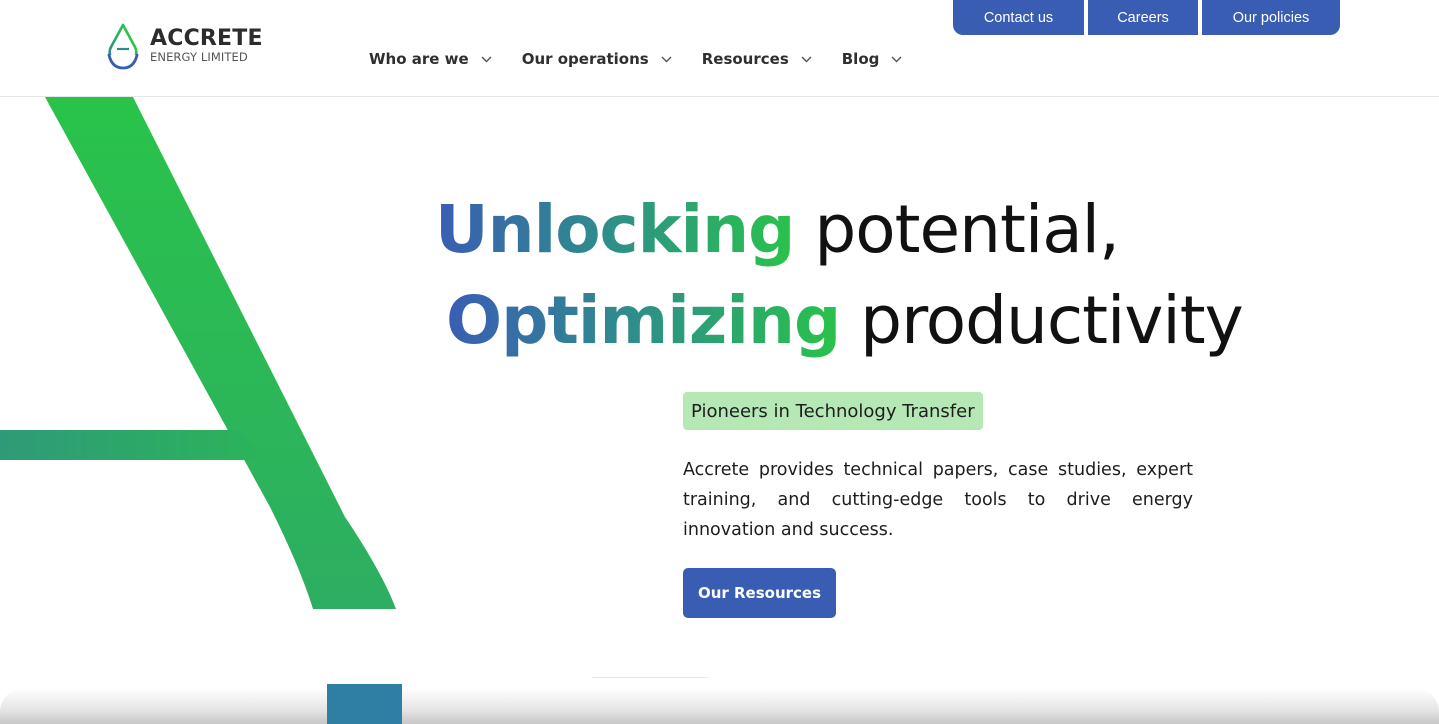 The width and height of the screenshot is (1439, 724). Describe the element at coordinates (123, 46) in the screenshot. I see `droplet-logo-icon` at that location.